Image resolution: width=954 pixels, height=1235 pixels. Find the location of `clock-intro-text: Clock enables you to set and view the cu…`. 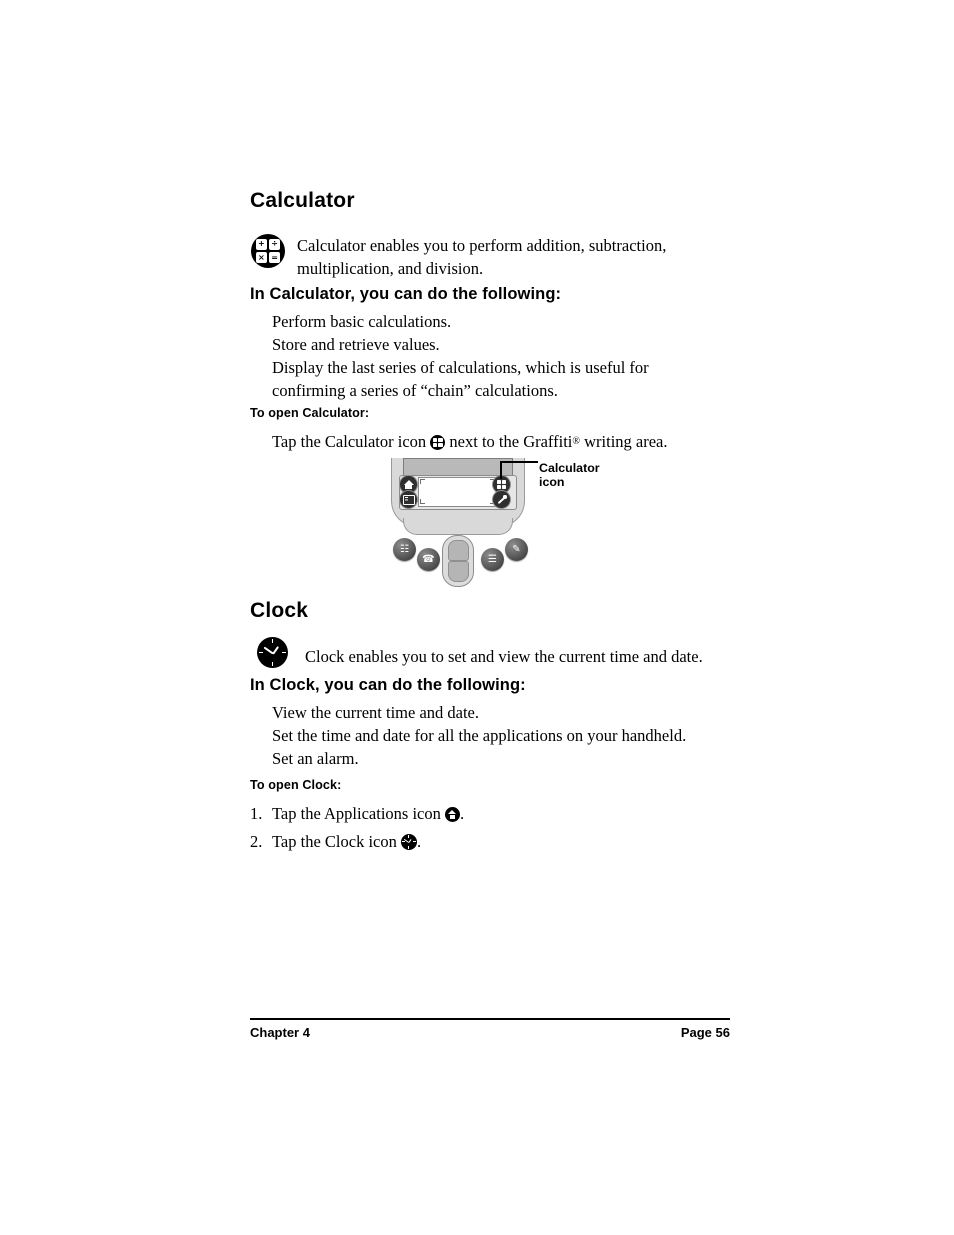

clock-intro-text: Clock enables you to set and view the cu… is located at coordinates (504, 656).